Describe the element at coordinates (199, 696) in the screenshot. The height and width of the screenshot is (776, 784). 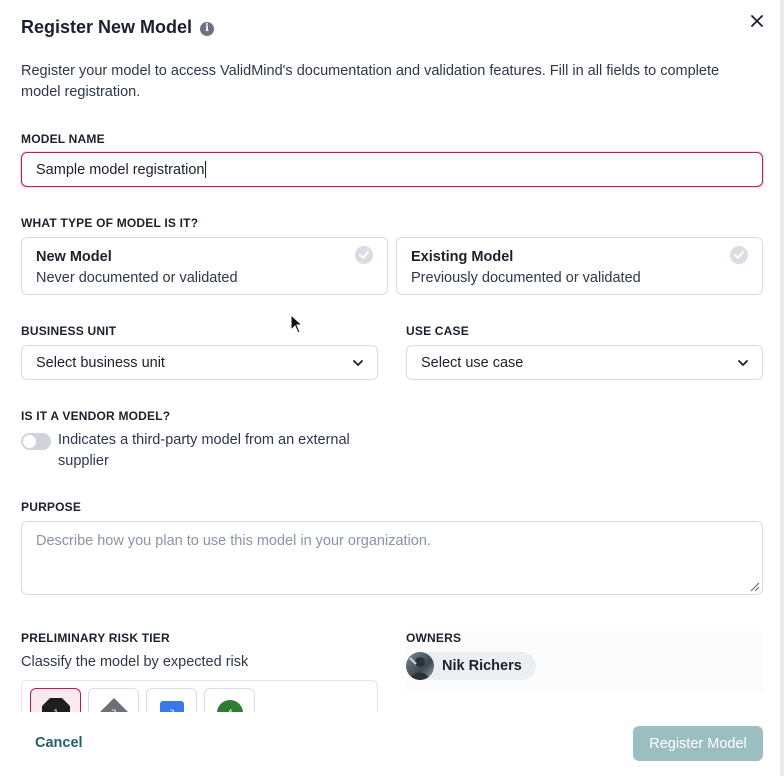
I see `risk-tier-options: 1 2 3 4` at that location.